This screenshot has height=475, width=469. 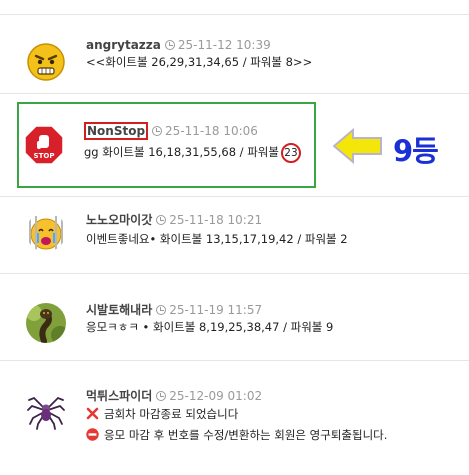 I want to click on timestamp: 25-11-18 10:06, so click(x=211, y=131).